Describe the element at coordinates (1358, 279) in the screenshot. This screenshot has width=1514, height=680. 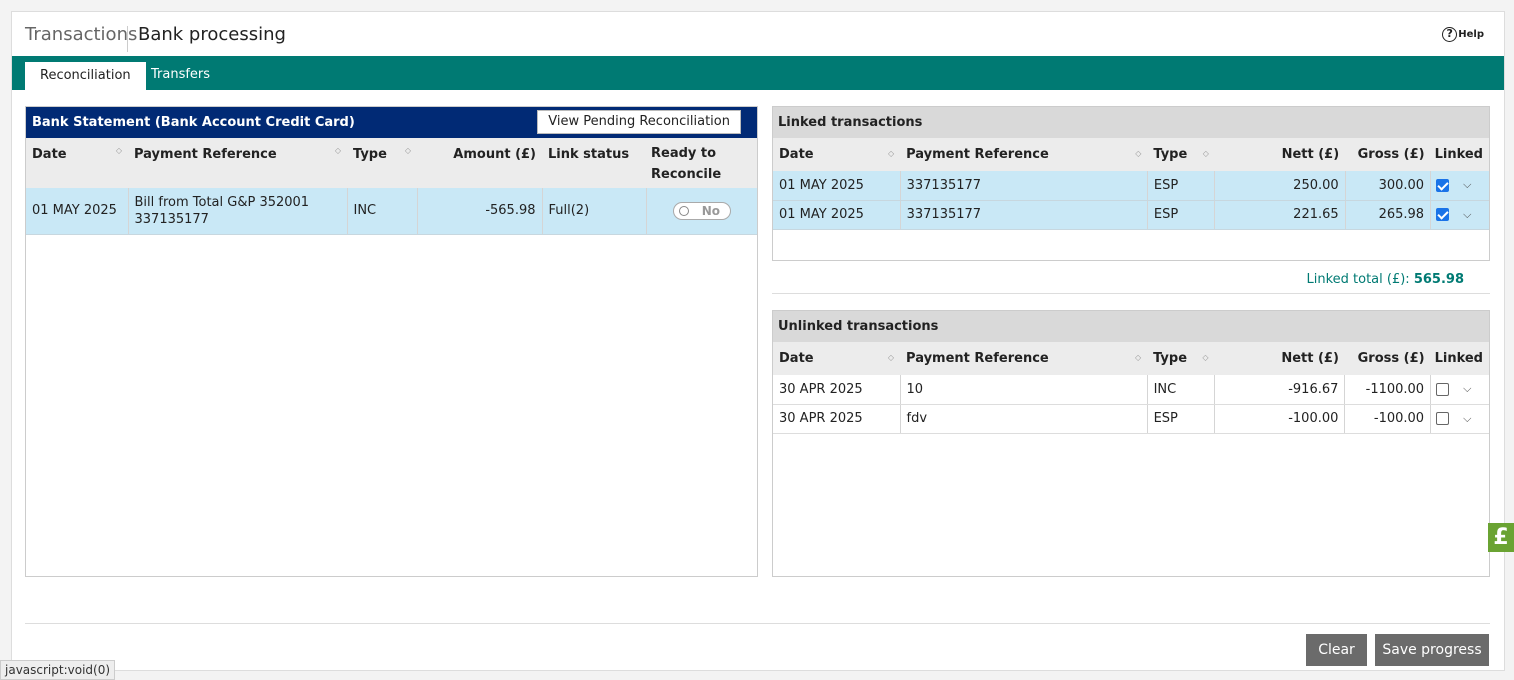
I see `linked-total-label: Linked total (£):` at that location.